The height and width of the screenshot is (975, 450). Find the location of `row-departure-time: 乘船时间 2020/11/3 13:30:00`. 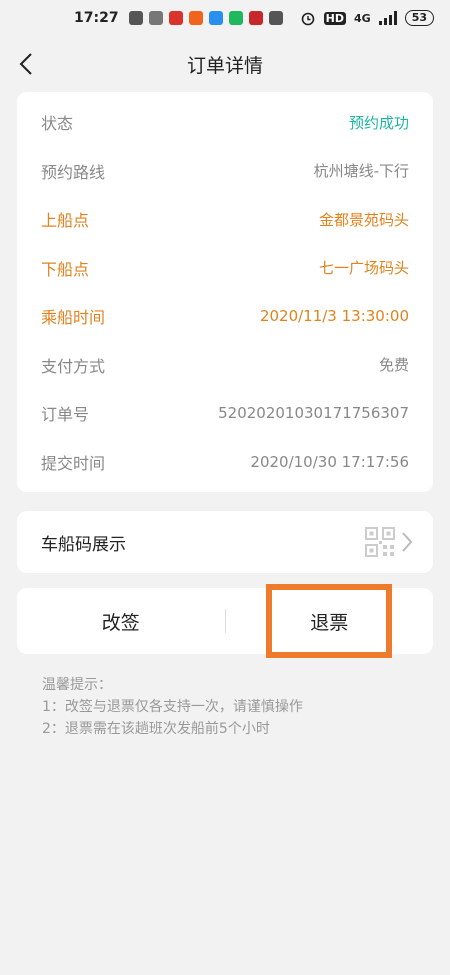

row-departure-time: 乘船时间 2020/11/3 13:30:00 is located at coordinates (225, 316).